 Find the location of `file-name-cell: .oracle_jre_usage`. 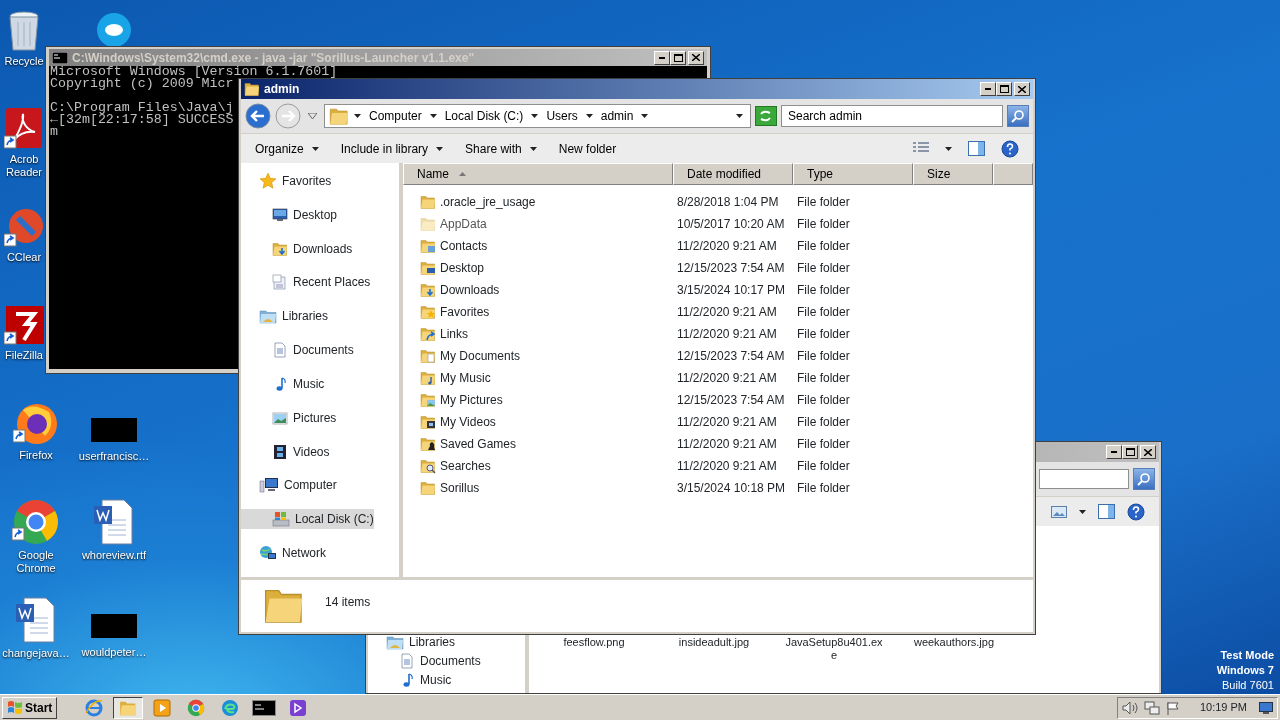

file-name-cell: .oracle_jre_usage is located at coordinates (538, 202).